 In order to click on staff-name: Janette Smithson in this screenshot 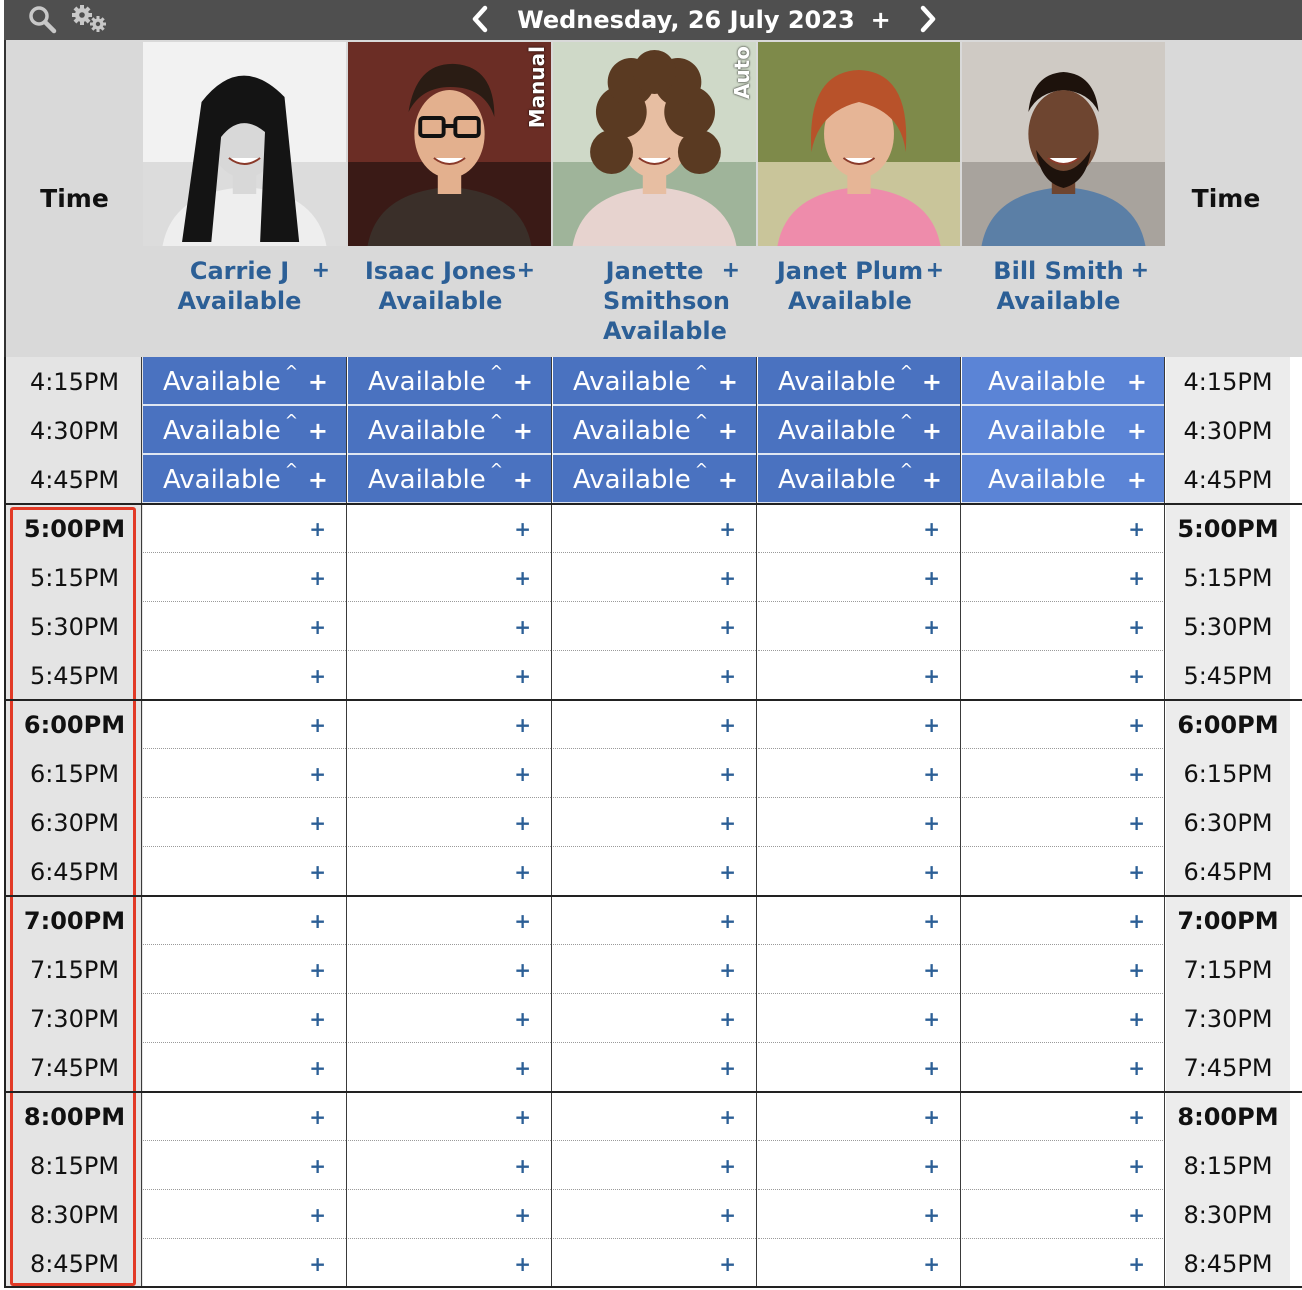, I will do `click(666, 286)`.